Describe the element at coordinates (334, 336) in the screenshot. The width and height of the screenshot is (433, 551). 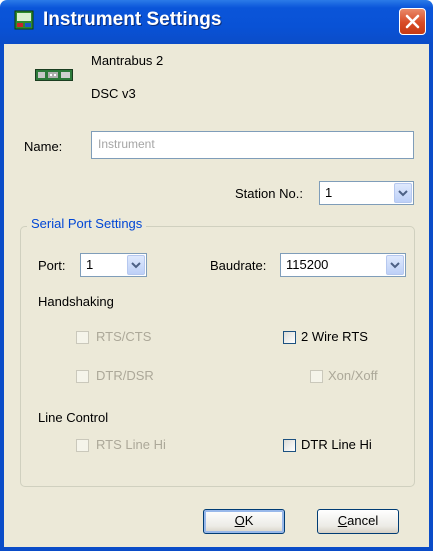
I see `two-wire-rts-label: 2 Wire RTS` at that location.